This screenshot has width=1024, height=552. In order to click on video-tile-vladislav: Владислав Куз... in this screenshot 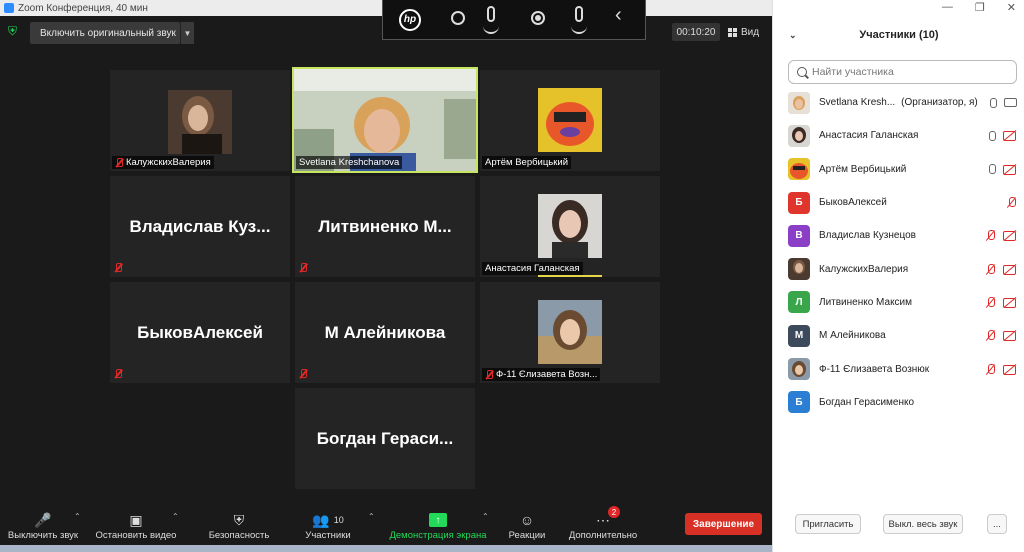, I will do `click(200, 226)`.